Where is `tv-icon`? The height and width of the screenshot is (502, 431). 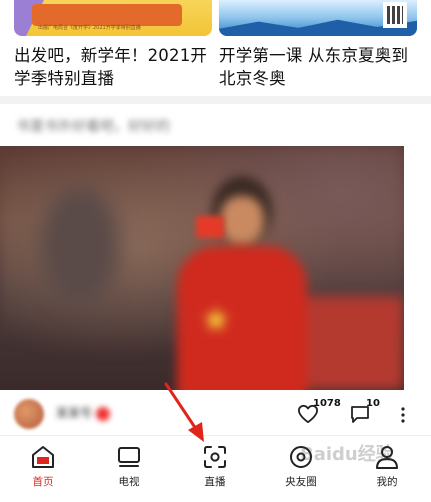 tv-icon is located at coordinates (129, 457).